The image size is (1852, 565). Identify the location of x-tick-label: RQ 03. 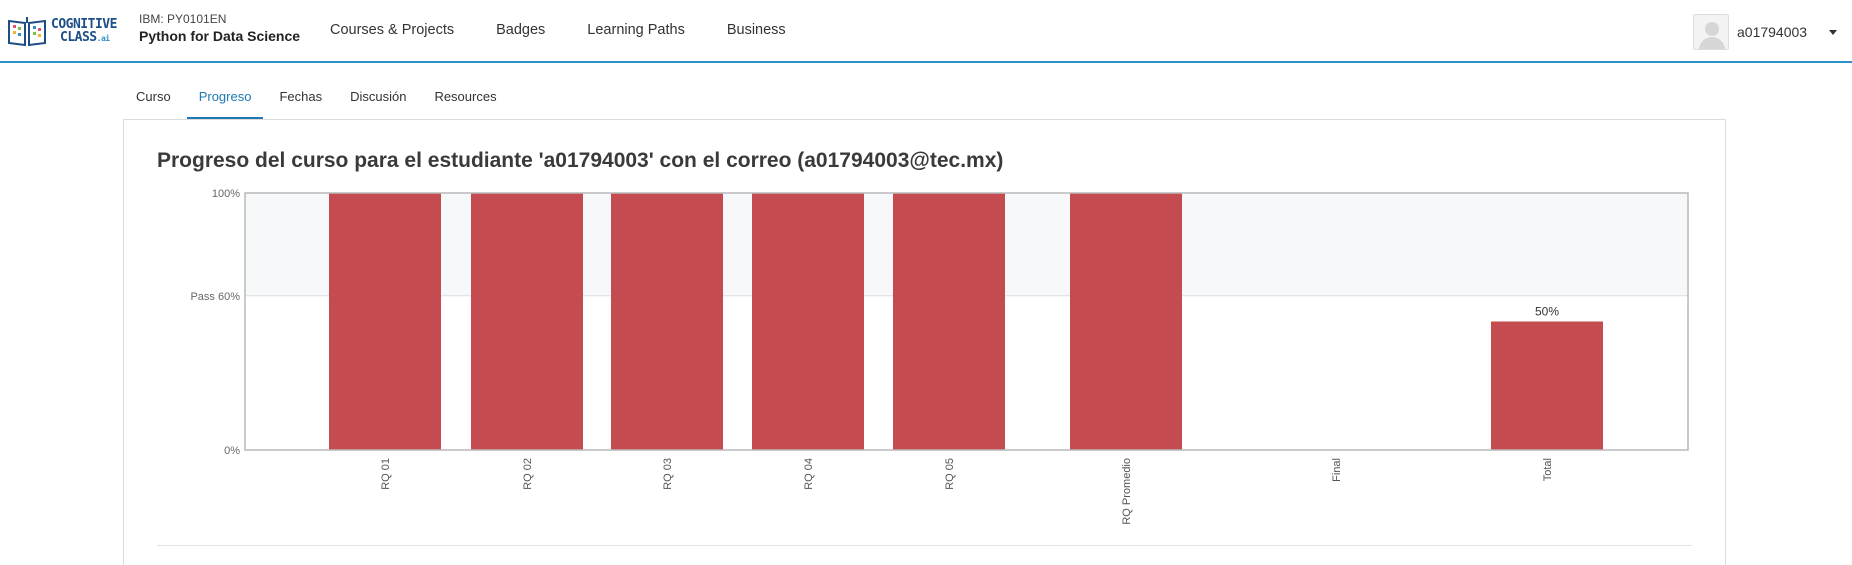
(668, 474).